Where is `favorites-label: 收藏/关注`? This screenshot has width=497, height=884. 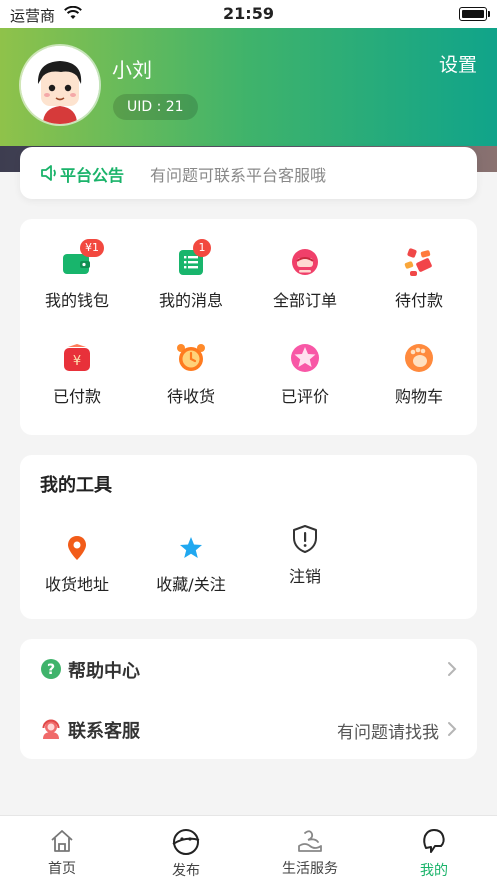 favorites-label: 收藏/关注 is located at coordinates (191, 584).